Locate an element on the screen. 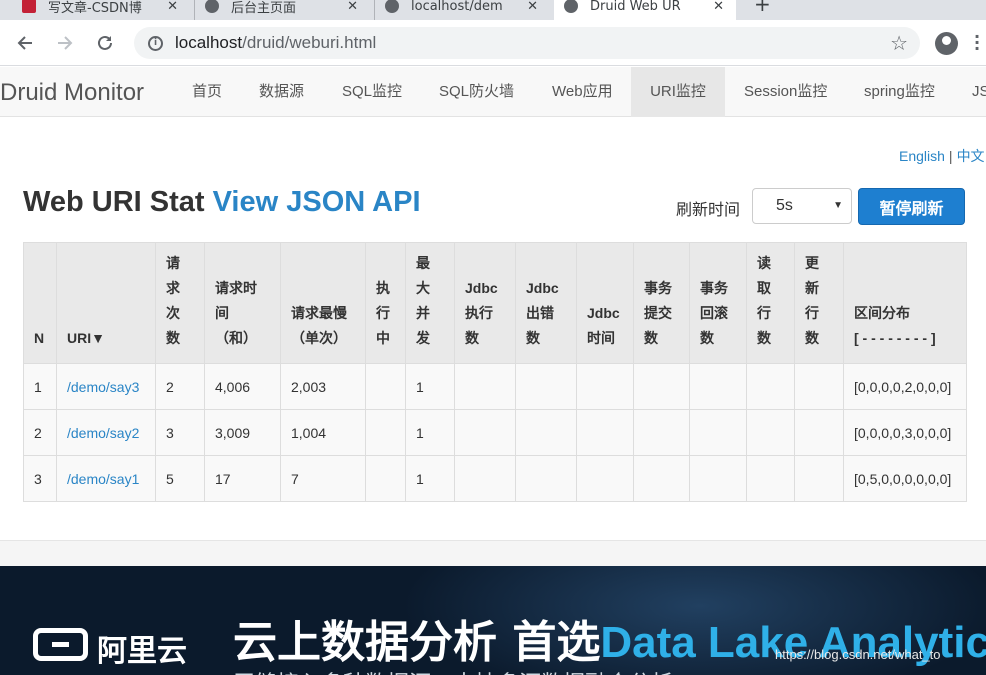 This screenshot has width=986, height=675. browser-toolbar: i localhost/druid/weburi.html ☆ · · · is located at coordinates (493, 43).